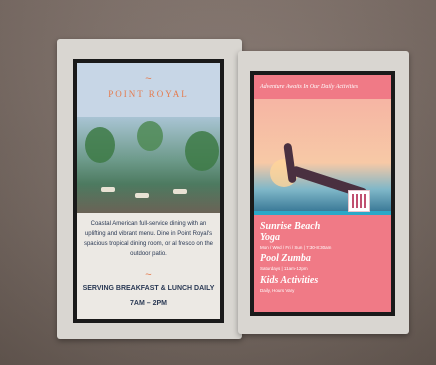  I want to click on activity-name: Pool Zumba, so click(285, 258).